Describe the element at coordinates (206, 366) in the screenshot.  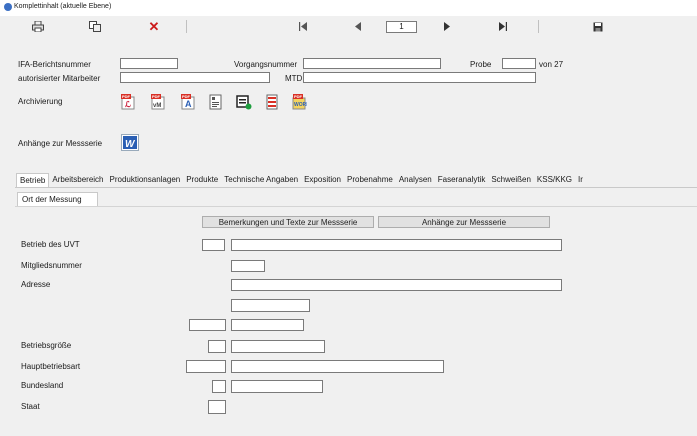
I see `hauptbetrieb-code-input` at that location.